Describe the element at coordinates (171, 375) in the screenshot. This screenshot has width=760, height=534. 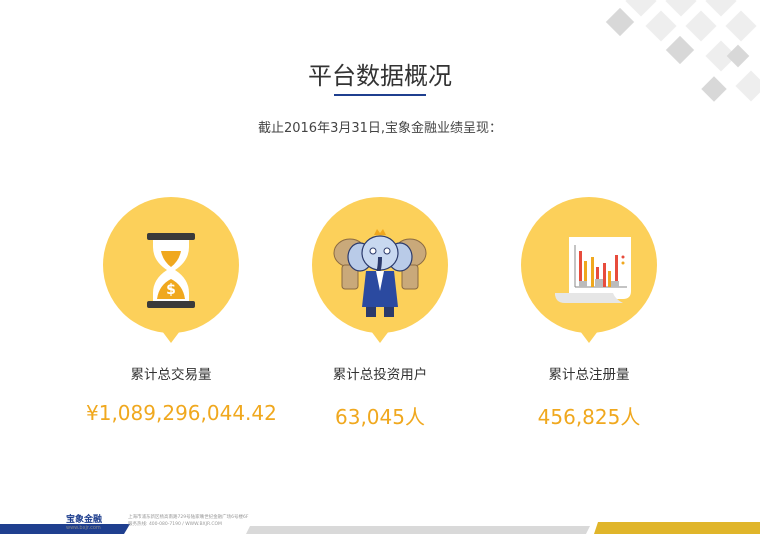
I see `stat-label: 累计总交易量` at that location.